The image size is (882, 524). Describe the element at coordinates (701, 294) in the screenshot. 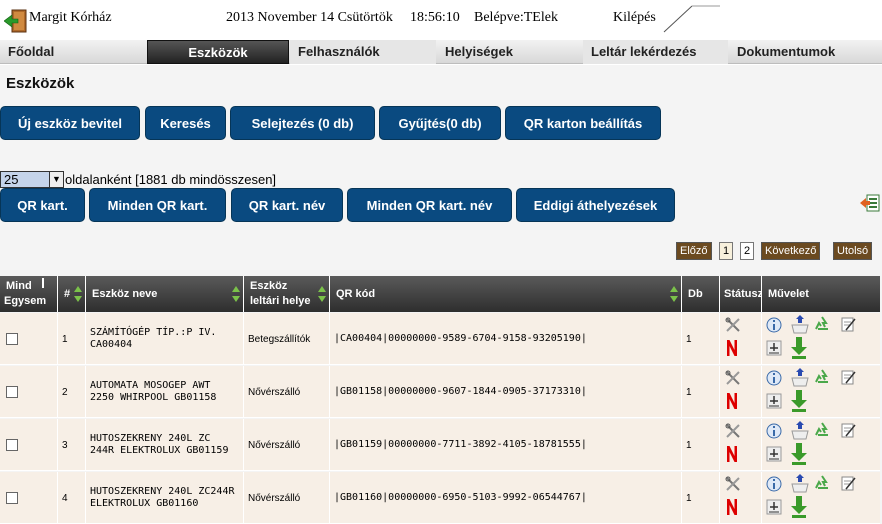

I see `col-db: Db` at that location.